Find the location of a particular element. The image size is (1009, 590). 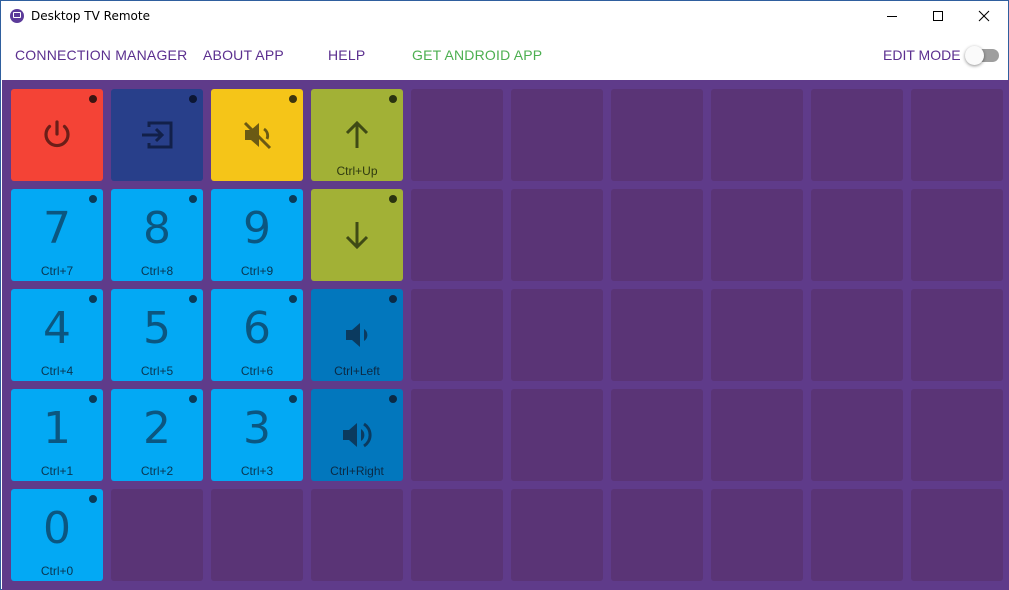

close-button is located at coordinates (984, 16).